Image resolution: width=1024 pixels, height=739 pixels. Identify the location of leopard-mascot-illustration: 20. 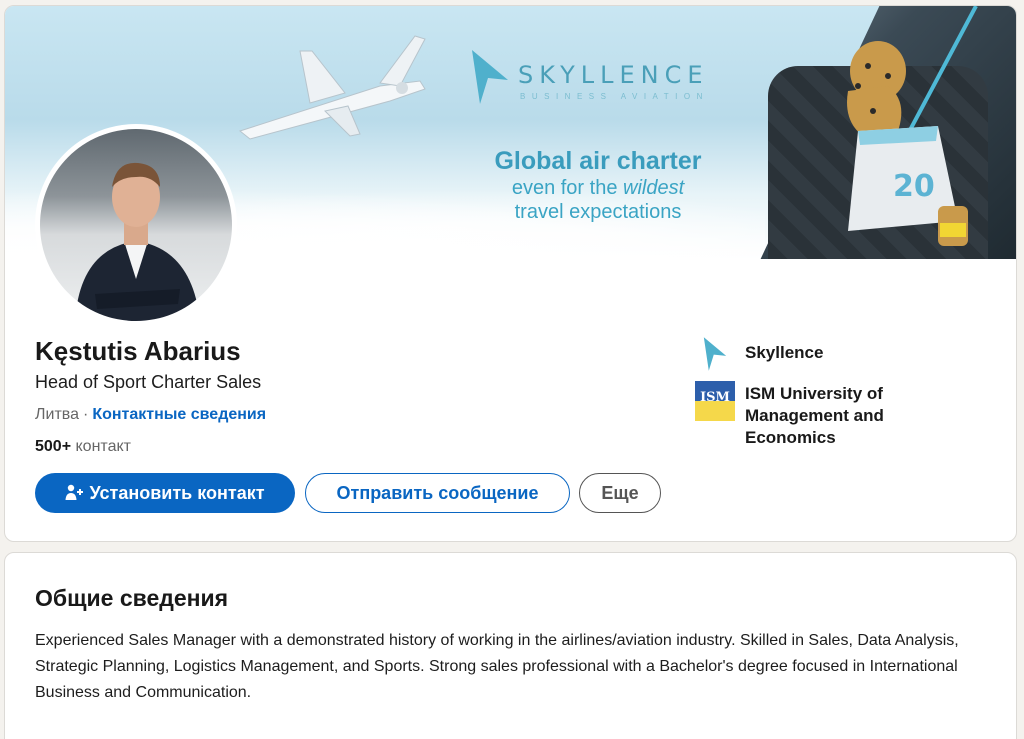
(907, 143).